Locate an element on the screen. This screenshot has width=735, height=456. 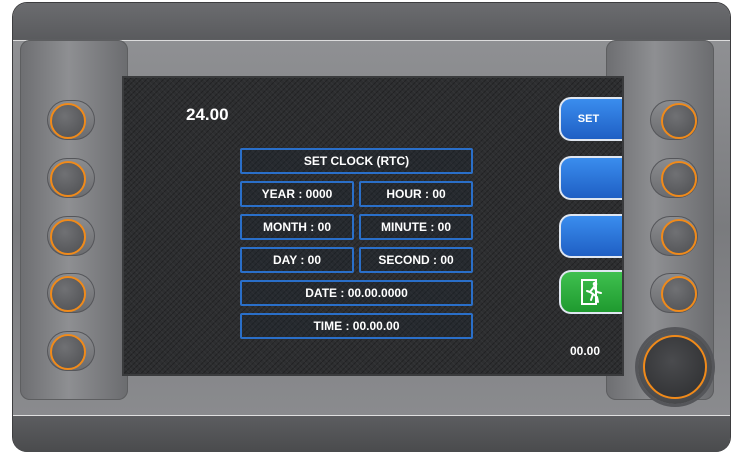
second-field: SECOND : 00 is located at coordinates (416, 260).